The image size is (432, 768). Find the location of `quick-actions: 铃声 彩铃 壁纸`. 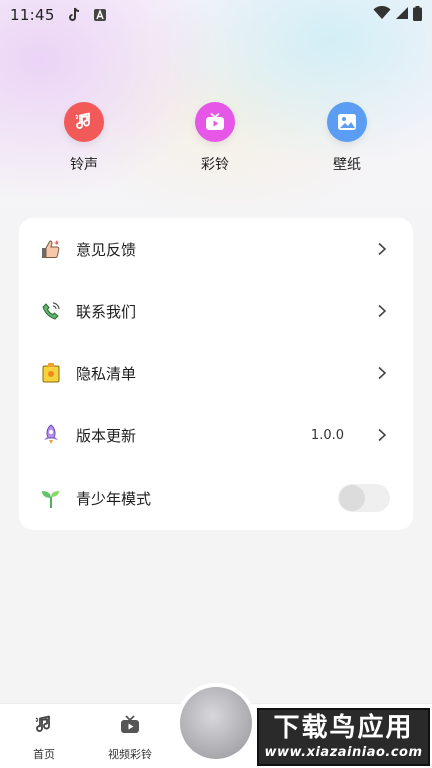

quick-actions: 铃声 彩铃 壁纸 is located at coordinates (216, 142).